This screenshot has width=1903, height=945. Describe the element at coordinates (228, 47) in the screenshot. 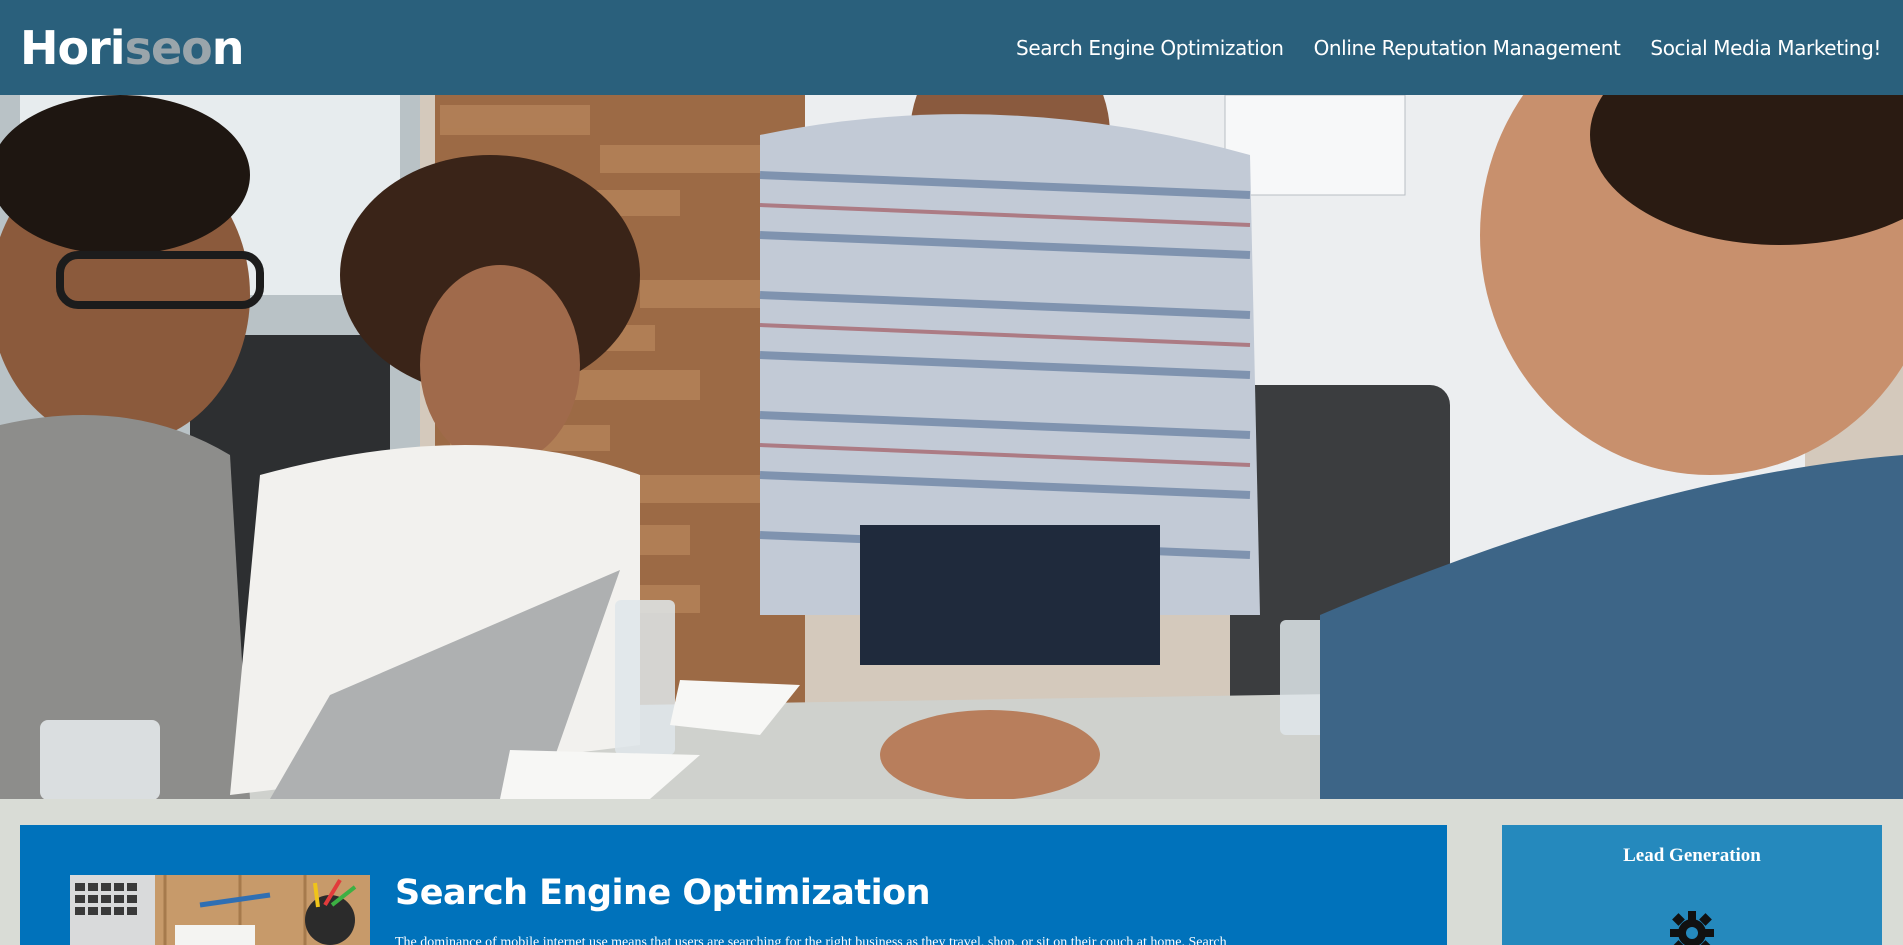

I see `logo-text-end: n` at that location.